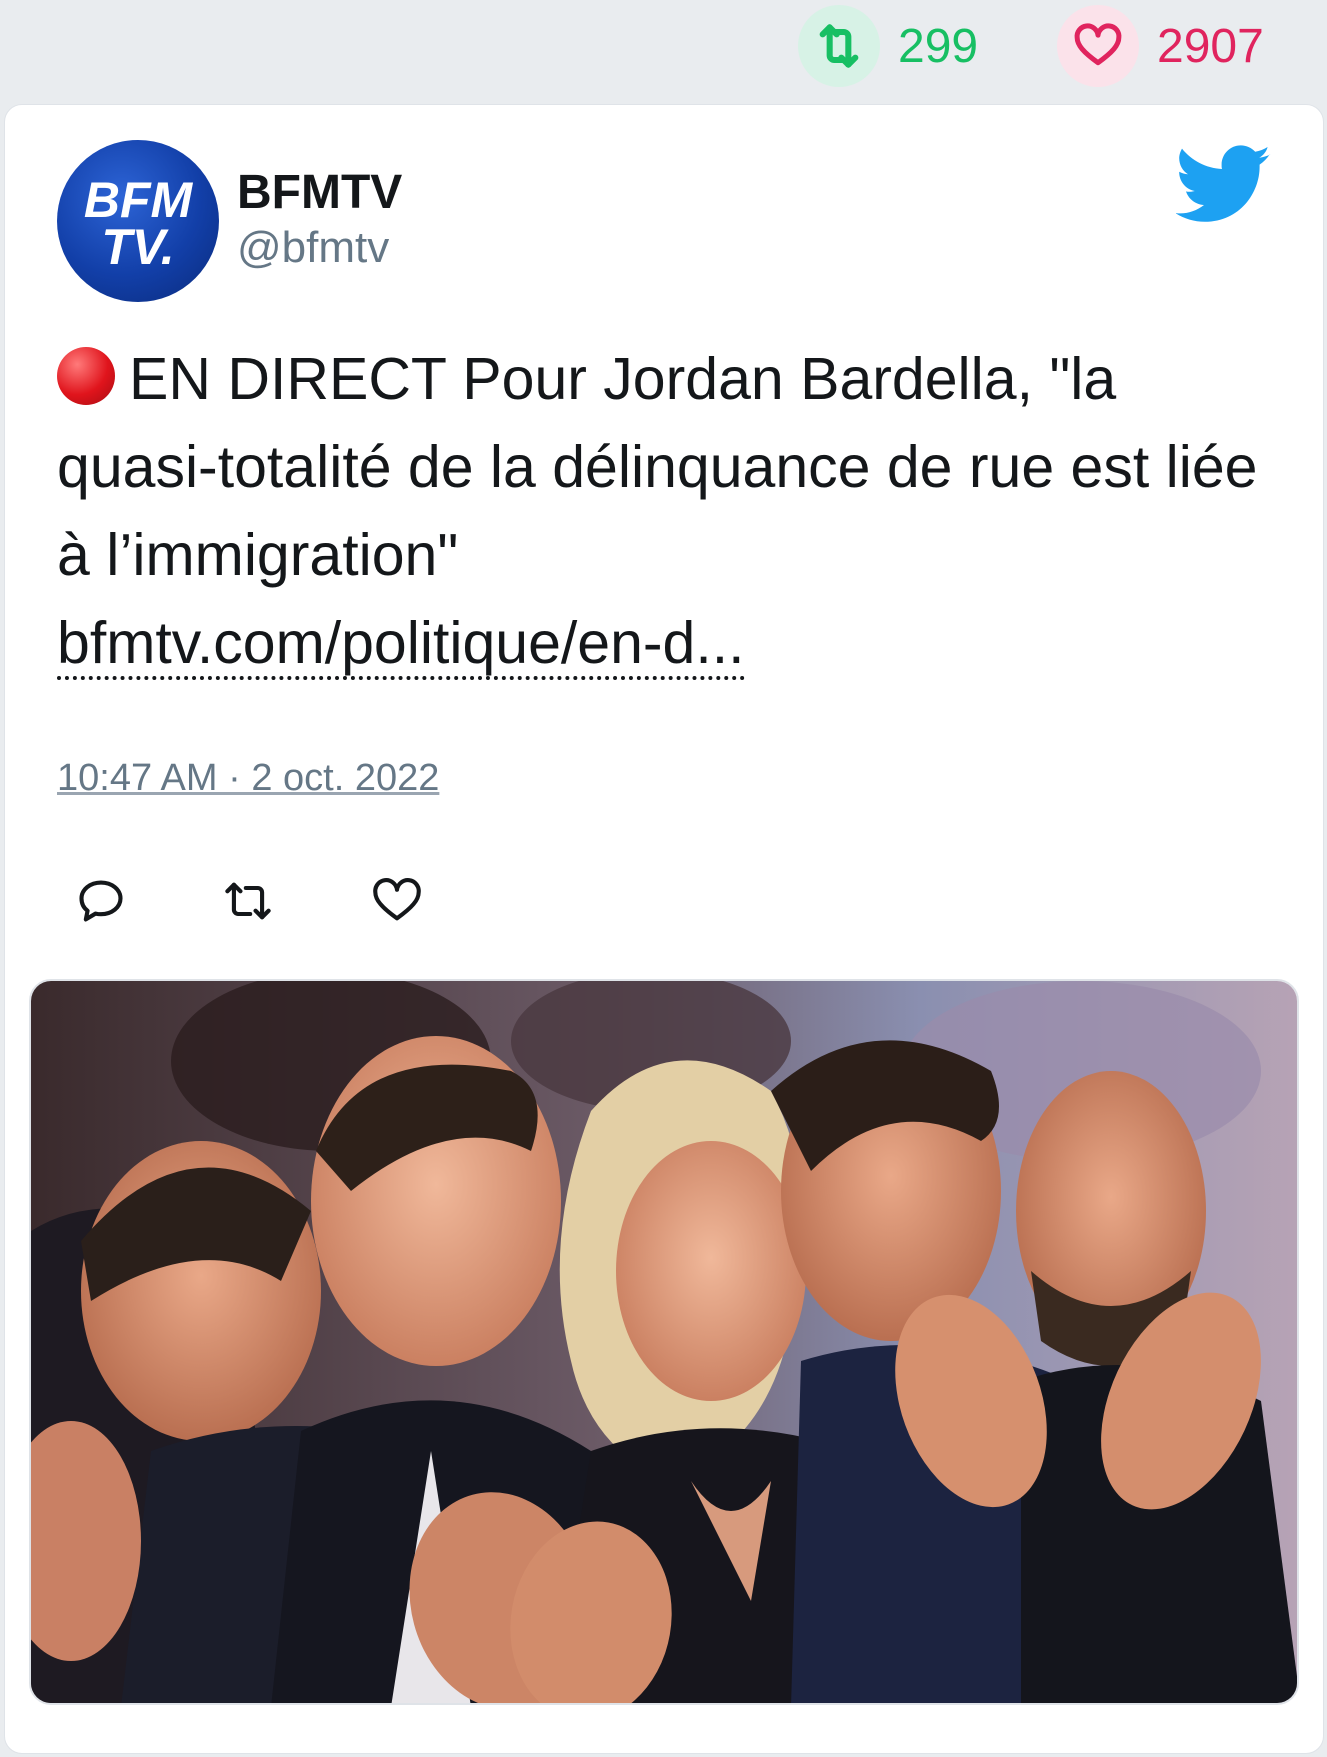 The height and width of the screenshot is (1757, 1327). Describe the element at coordinates (1223, 187) in the screenshot. I see `twitter-bird-icon` at that location.